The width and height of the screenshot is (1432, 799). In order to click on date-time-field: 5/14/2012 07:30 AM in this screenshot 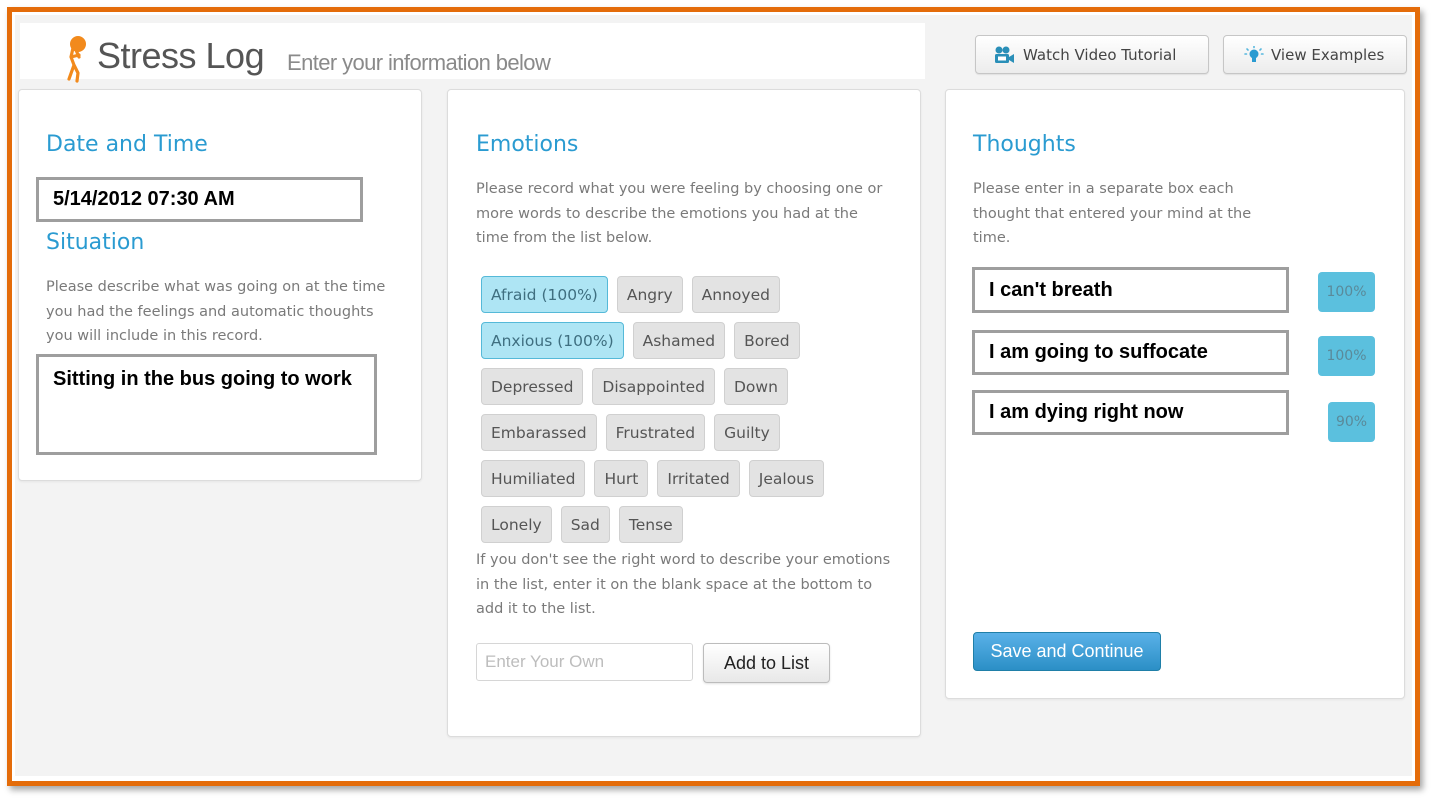, I will do `click(199, 199)`.